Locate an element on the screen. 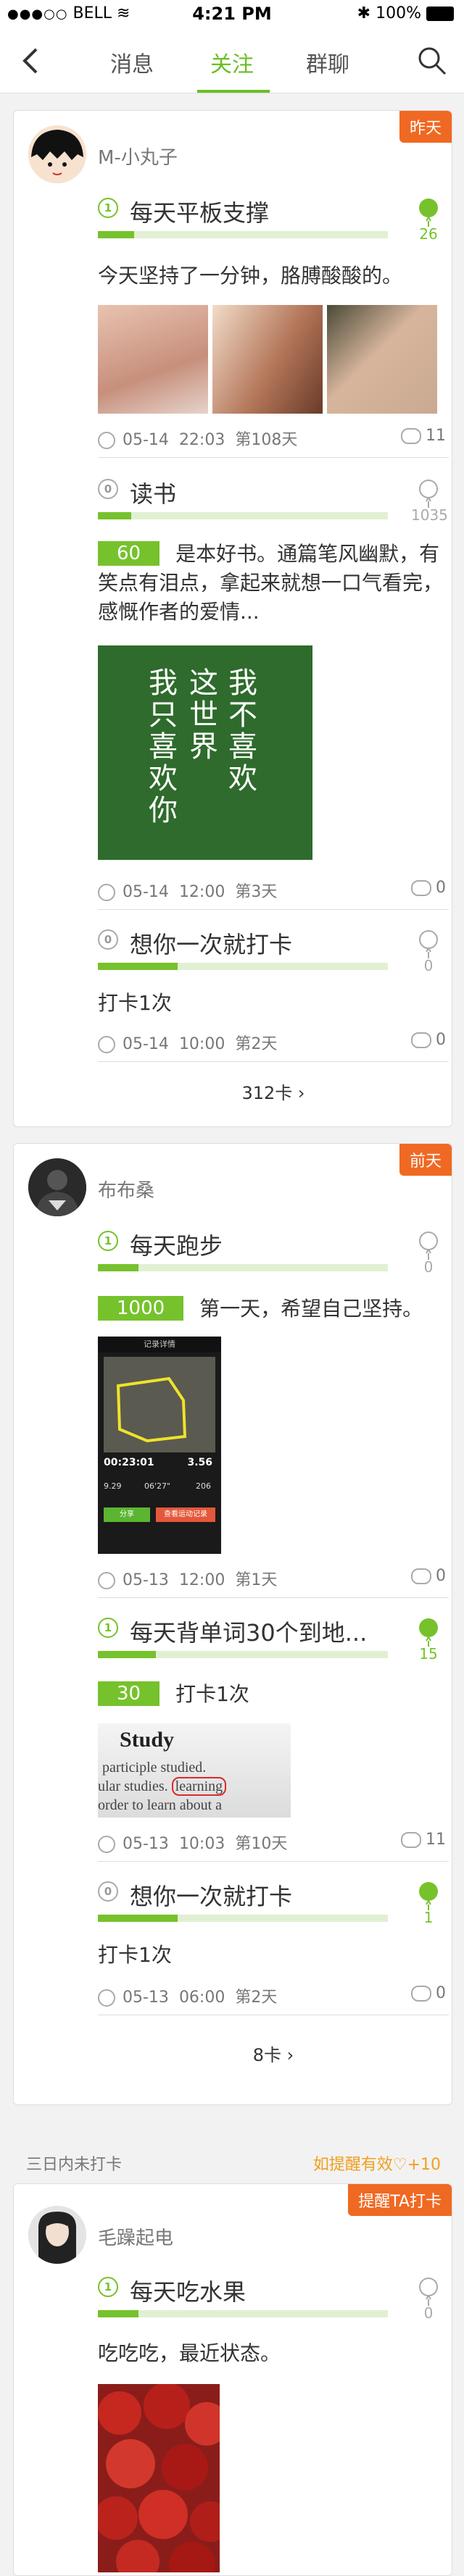 The width and height of the screenshot is (464, 2576). map-area is located at coordinates (160, 1404).